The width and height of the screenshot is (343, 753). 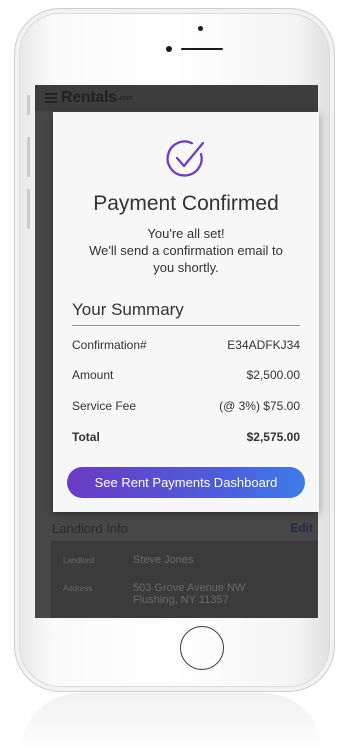 I want to click on summary-title: Your Summary, so click(x=128, y=309).